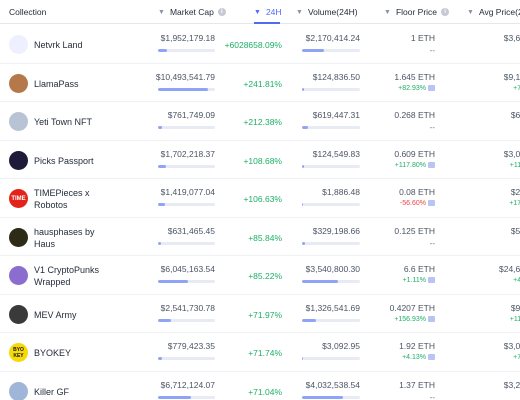  I want to click on floor-price-change: -56.60%, so click(407, 203).